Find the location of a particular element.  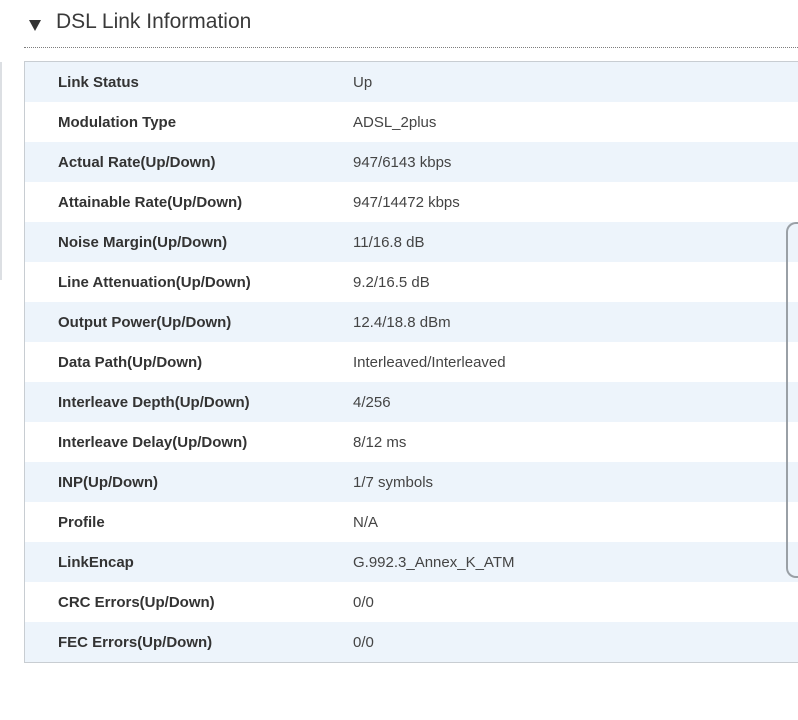

row-label: Profile is located at coordinates (81, 522).